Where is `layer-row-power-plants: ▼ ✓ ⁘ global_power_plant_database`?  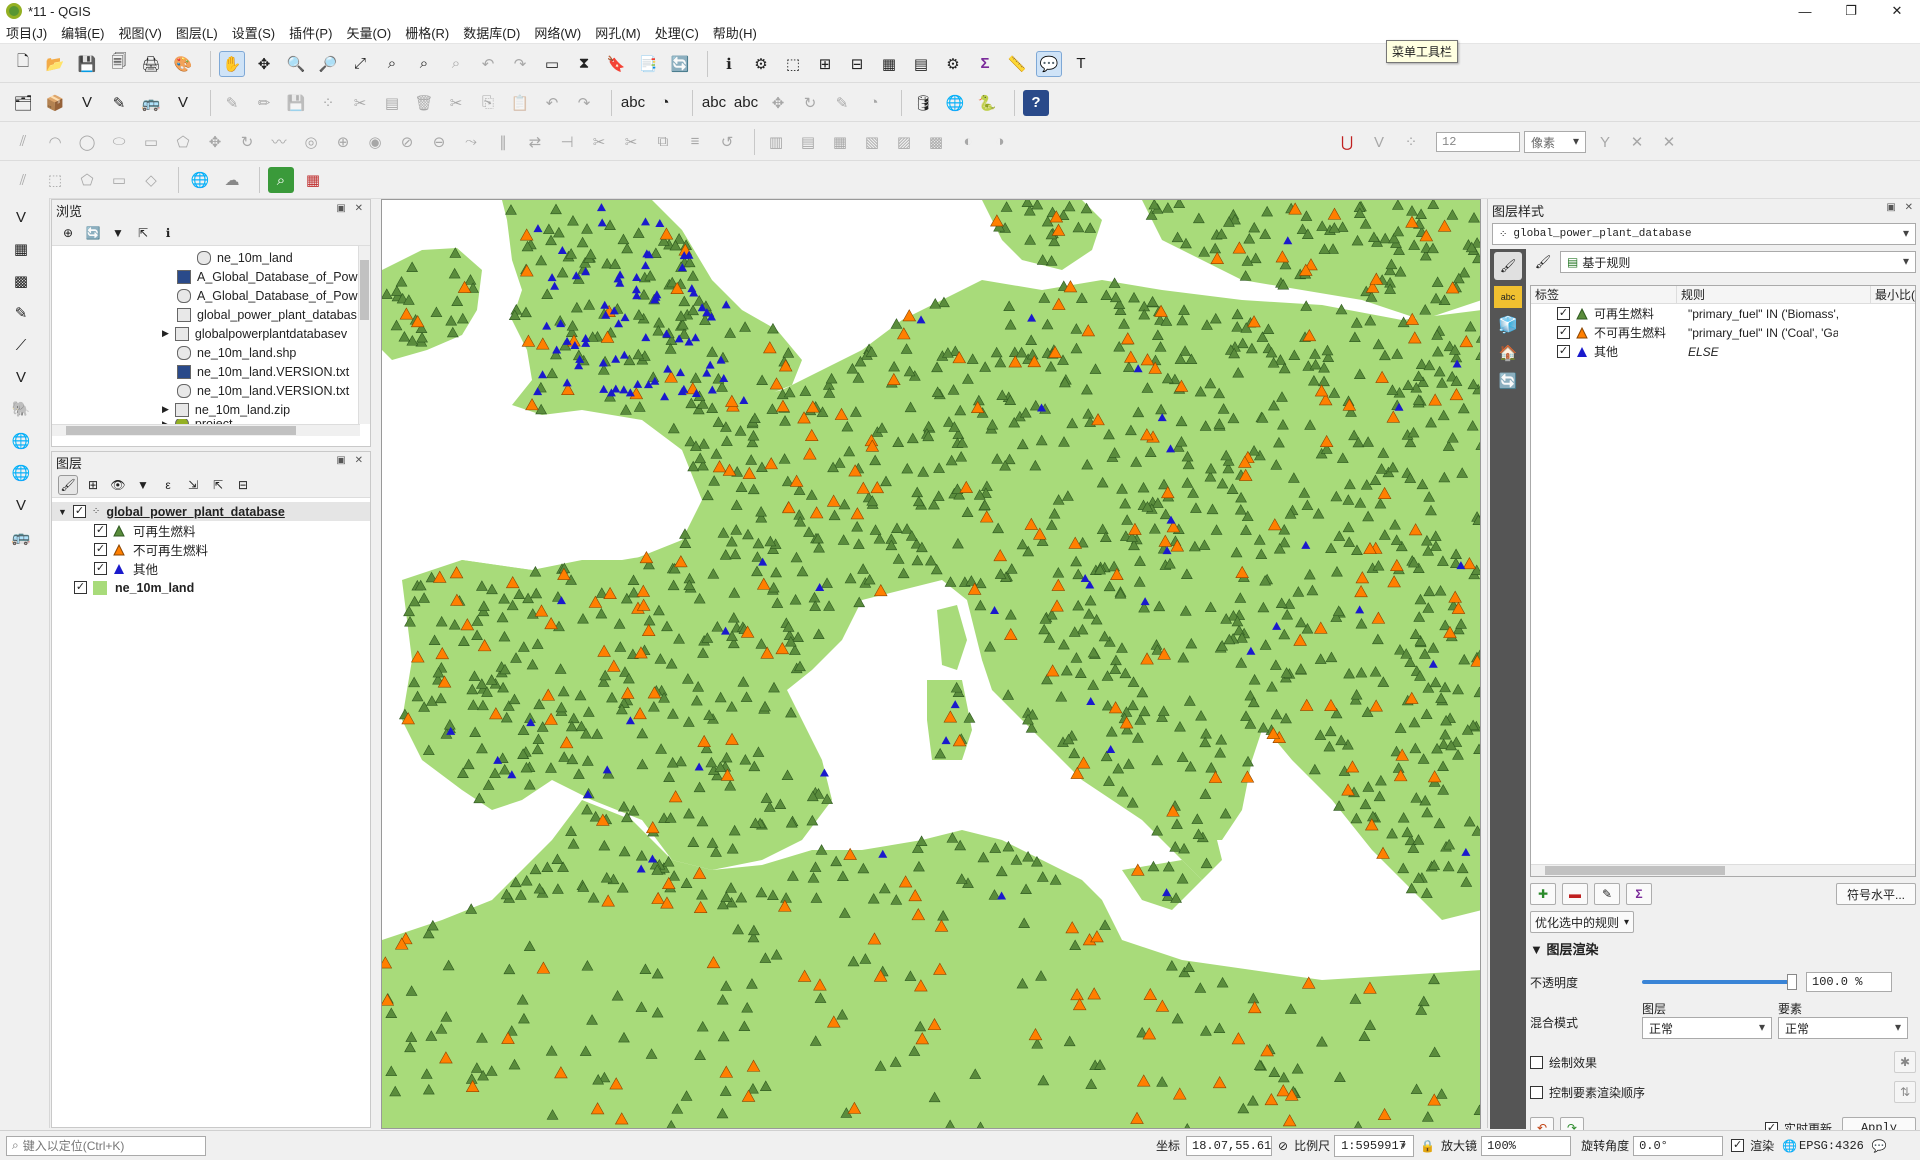 layer-row-power-plants: ▼ ✓ ⁘ global_power_plant_database is located at coordinates (211, 511).